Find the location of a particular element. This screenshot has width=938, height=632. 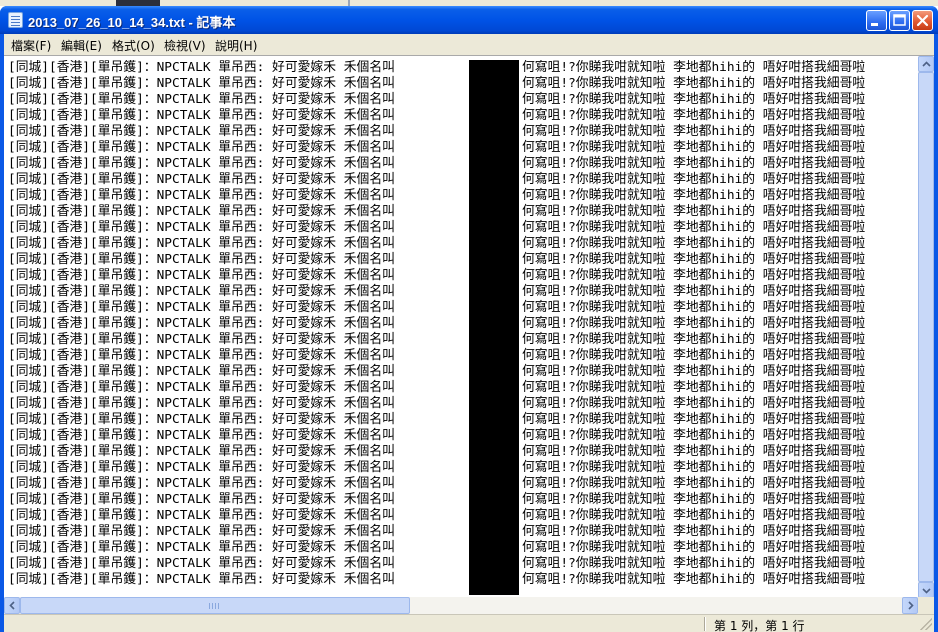

scroll-down-button is located at coordinates (926, 590).